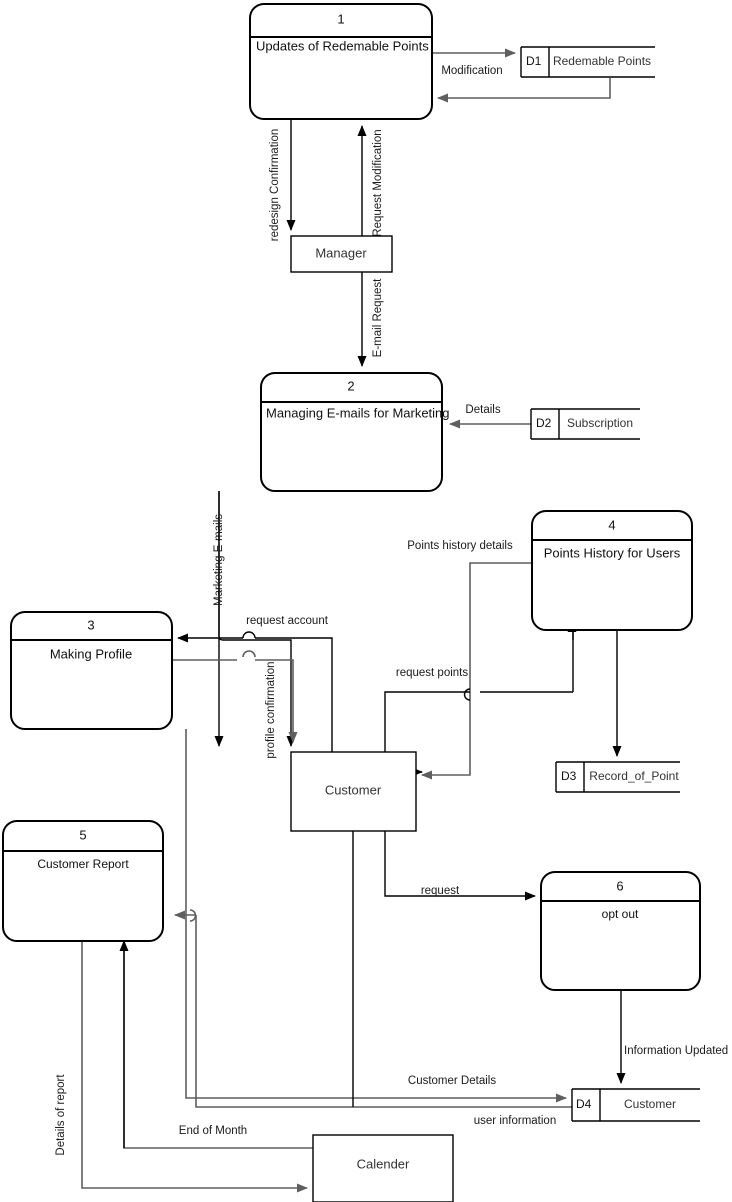 The width and height of the screenshot is (732, 1202). I want to click on flow-label-request-points: request points, so click(432, 673).